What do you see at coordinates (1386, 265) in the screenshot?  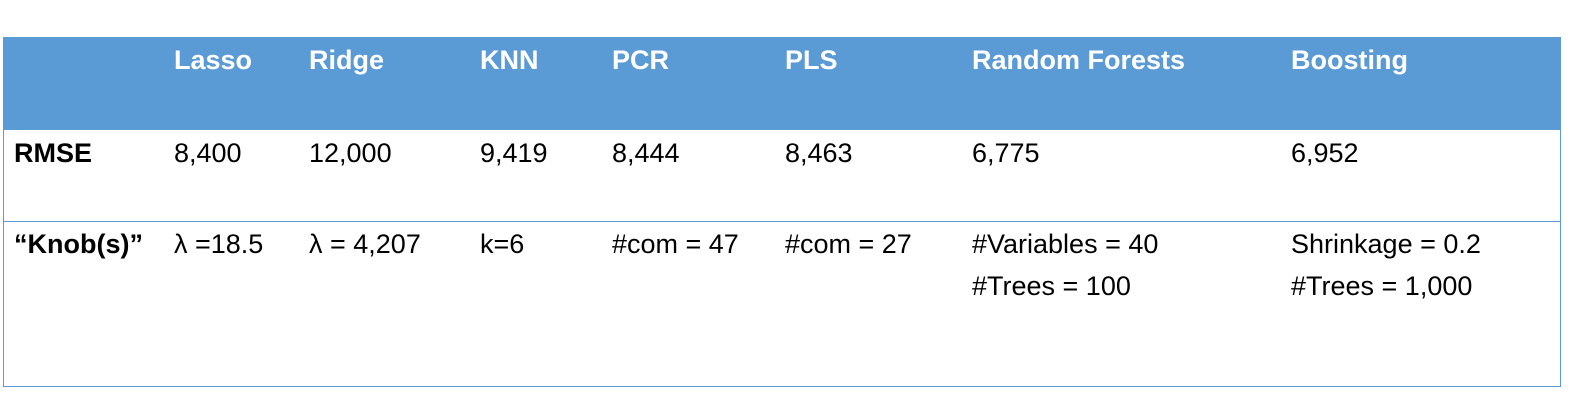 I see `table-cell: Shrinkage = 0.2 #Trees = 1,000` at bounding box center [1386, 265].